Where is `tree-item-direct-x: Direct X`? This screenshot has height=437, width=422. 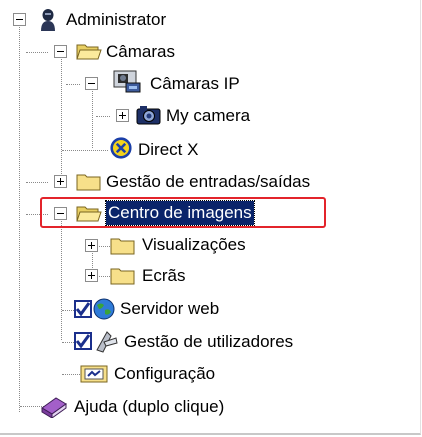 tree-item-direct-x: Direct X is located at coordinates (168, 150).